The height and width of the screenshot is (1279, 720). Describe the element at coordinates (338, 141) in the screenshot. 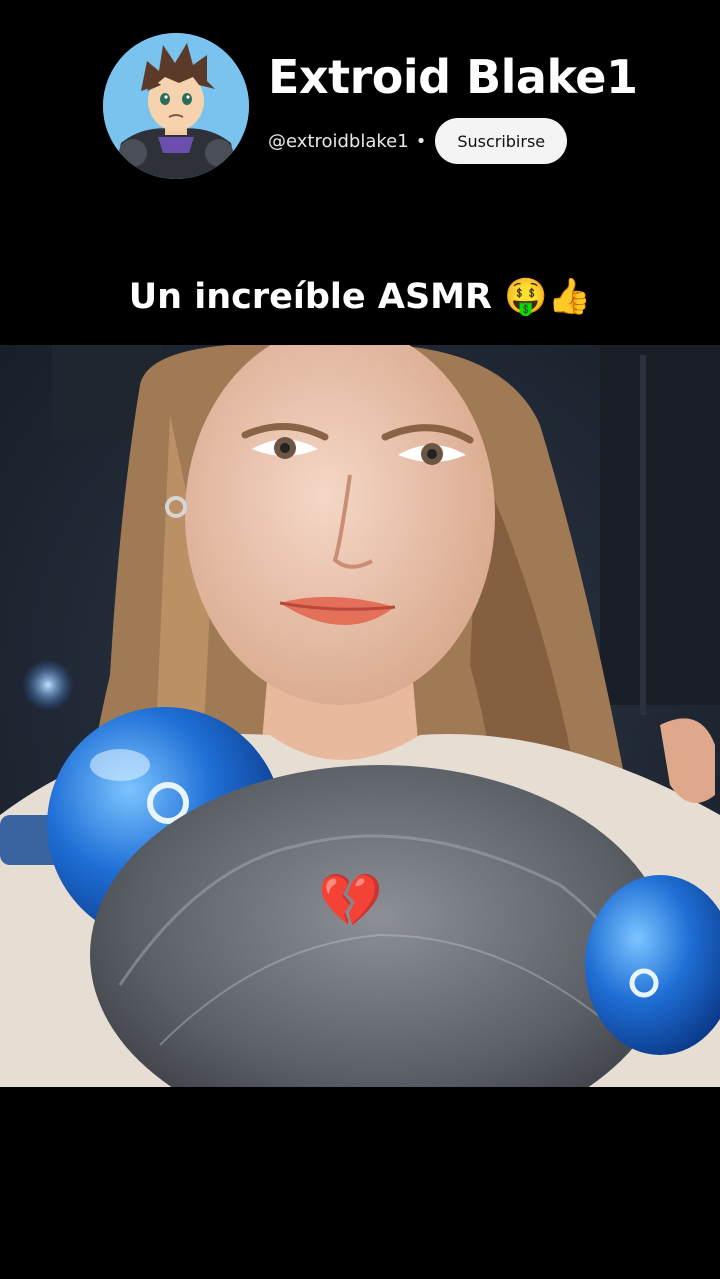

I see `channel-handle: @extroidblake1` at that location.